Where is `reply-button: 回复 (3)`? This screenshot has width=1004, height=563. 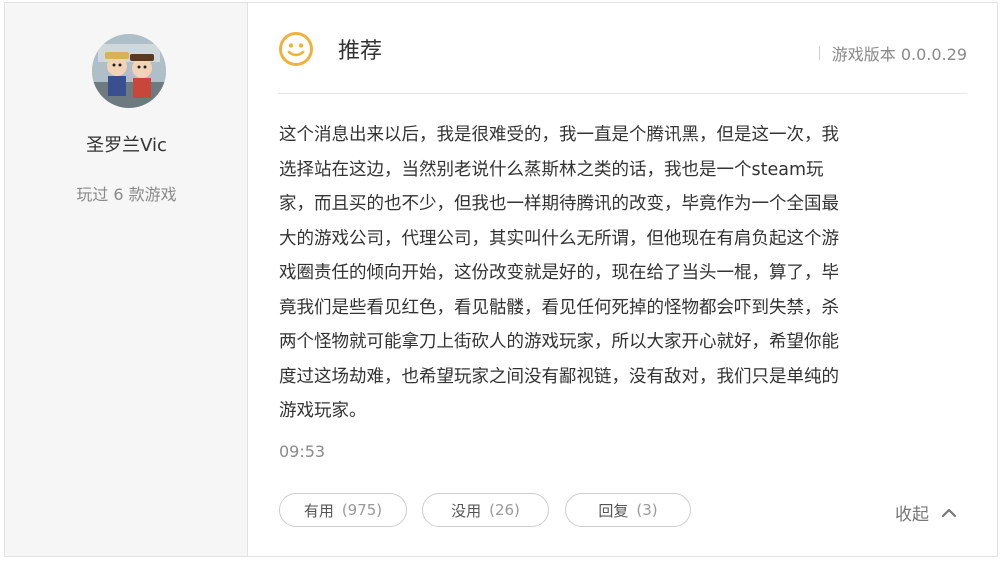
reply-button: 回复 (3) is located at coordinates (628, 510).